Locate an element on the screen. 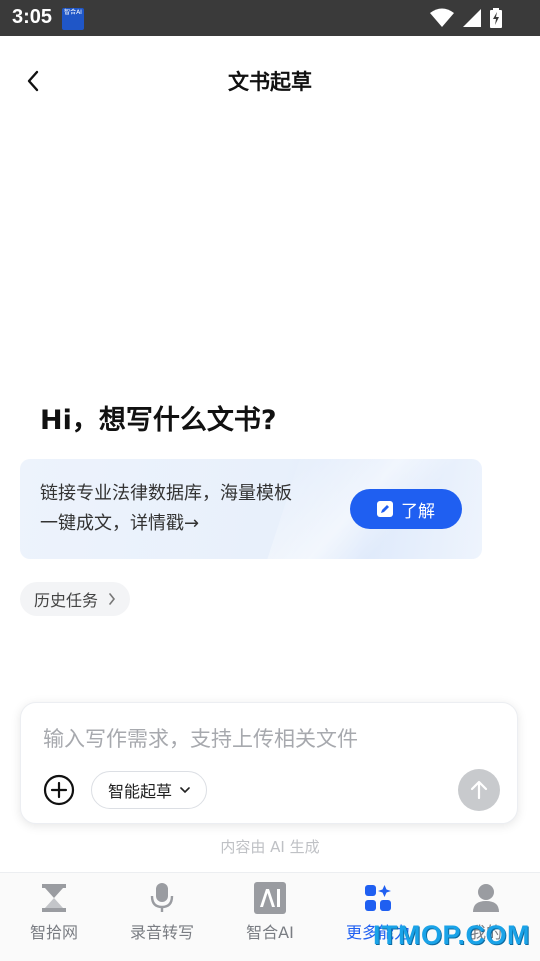  promo-line-1: 链接专业法律数据库，海量模板 is located at coordinates (166, 493).